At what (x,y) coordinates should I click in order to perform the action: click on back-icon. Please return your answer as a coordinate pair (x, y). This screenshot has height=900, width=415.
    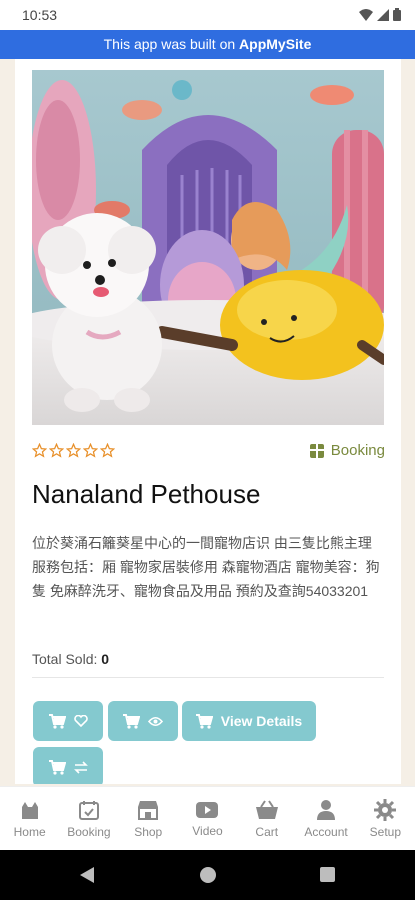
    Looking at the image, I should click on (87, 875).